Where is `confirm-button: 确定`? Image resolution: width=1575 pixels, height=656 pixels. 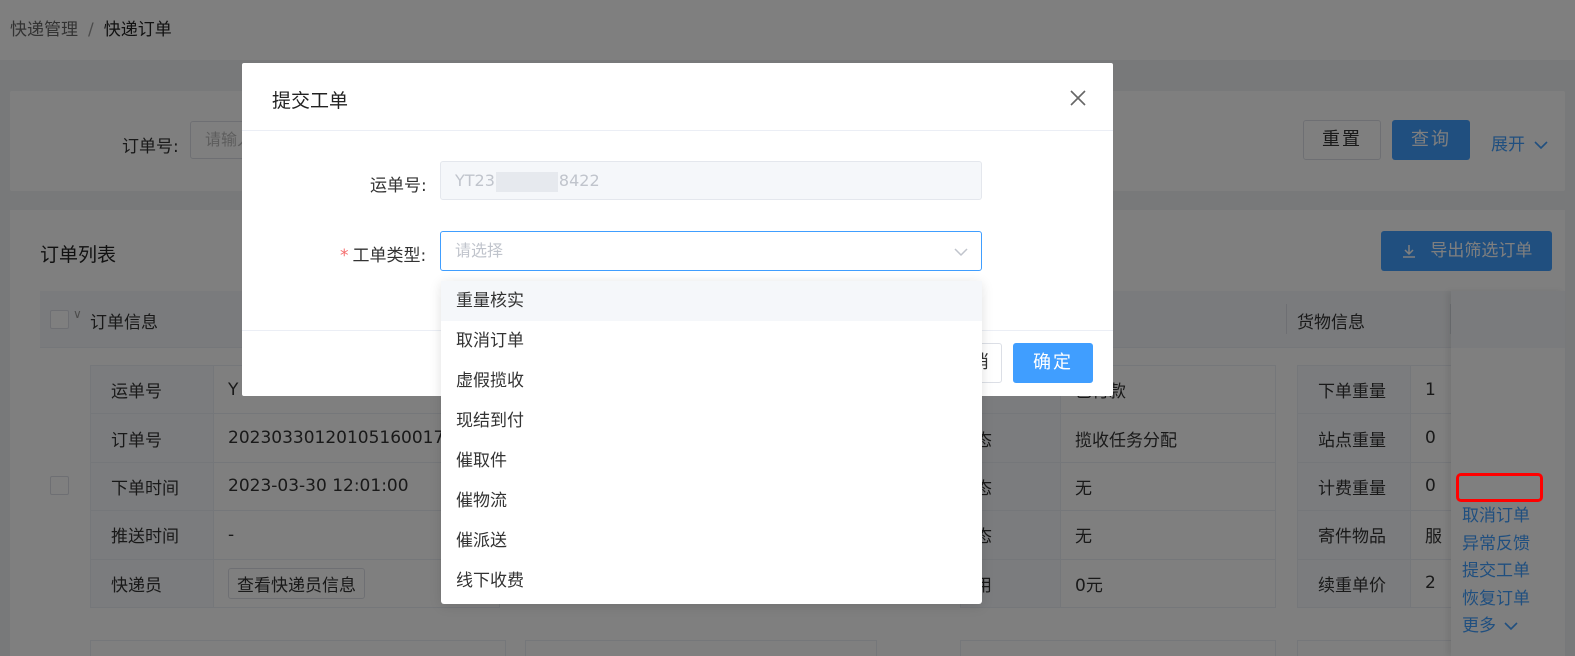
confirm-button: 确定 is located at coordinates (1053, 363).